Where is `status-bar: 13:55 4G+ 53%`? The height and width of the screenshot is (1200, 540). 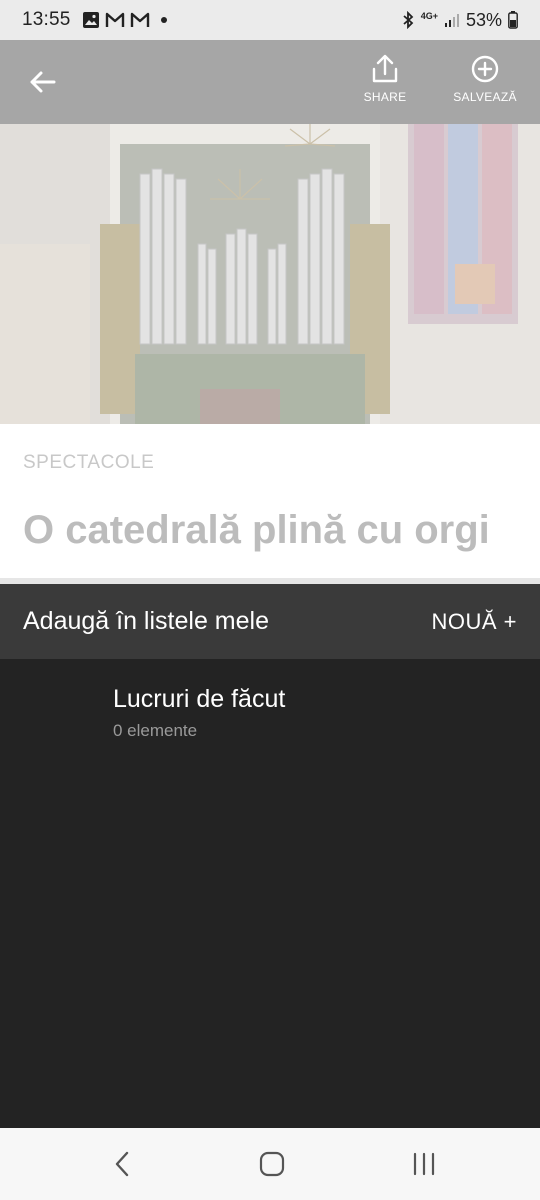 status-bar: 13:55 4G+ 53% is located at coordinates (270, 20).